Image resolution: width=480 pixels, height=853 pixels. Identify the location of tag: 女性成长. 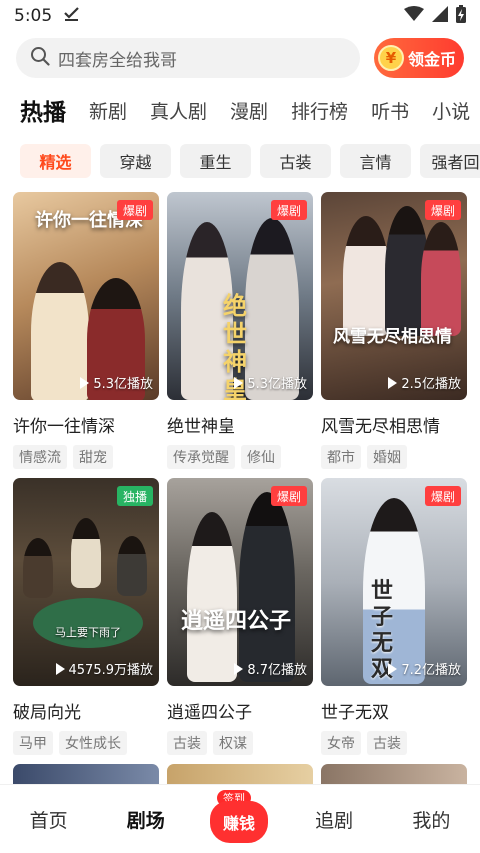
(93, 743).